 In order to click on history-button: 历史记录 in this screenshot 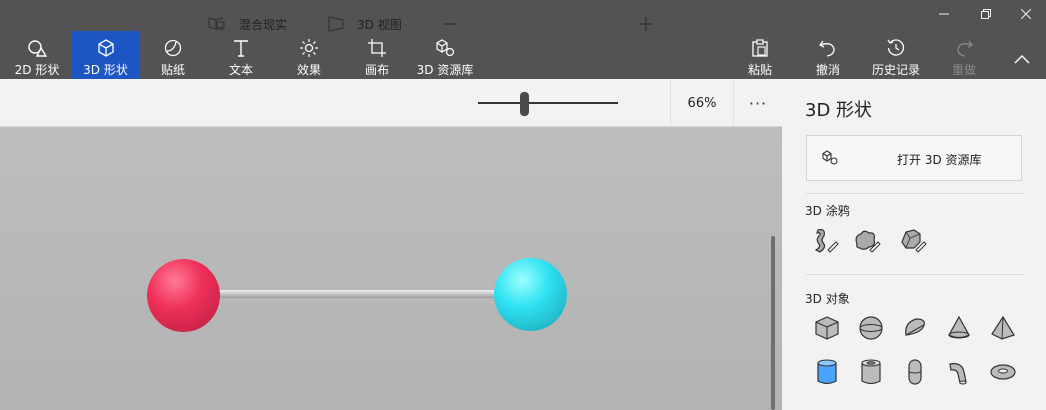, I will do `click(896, 55)`.